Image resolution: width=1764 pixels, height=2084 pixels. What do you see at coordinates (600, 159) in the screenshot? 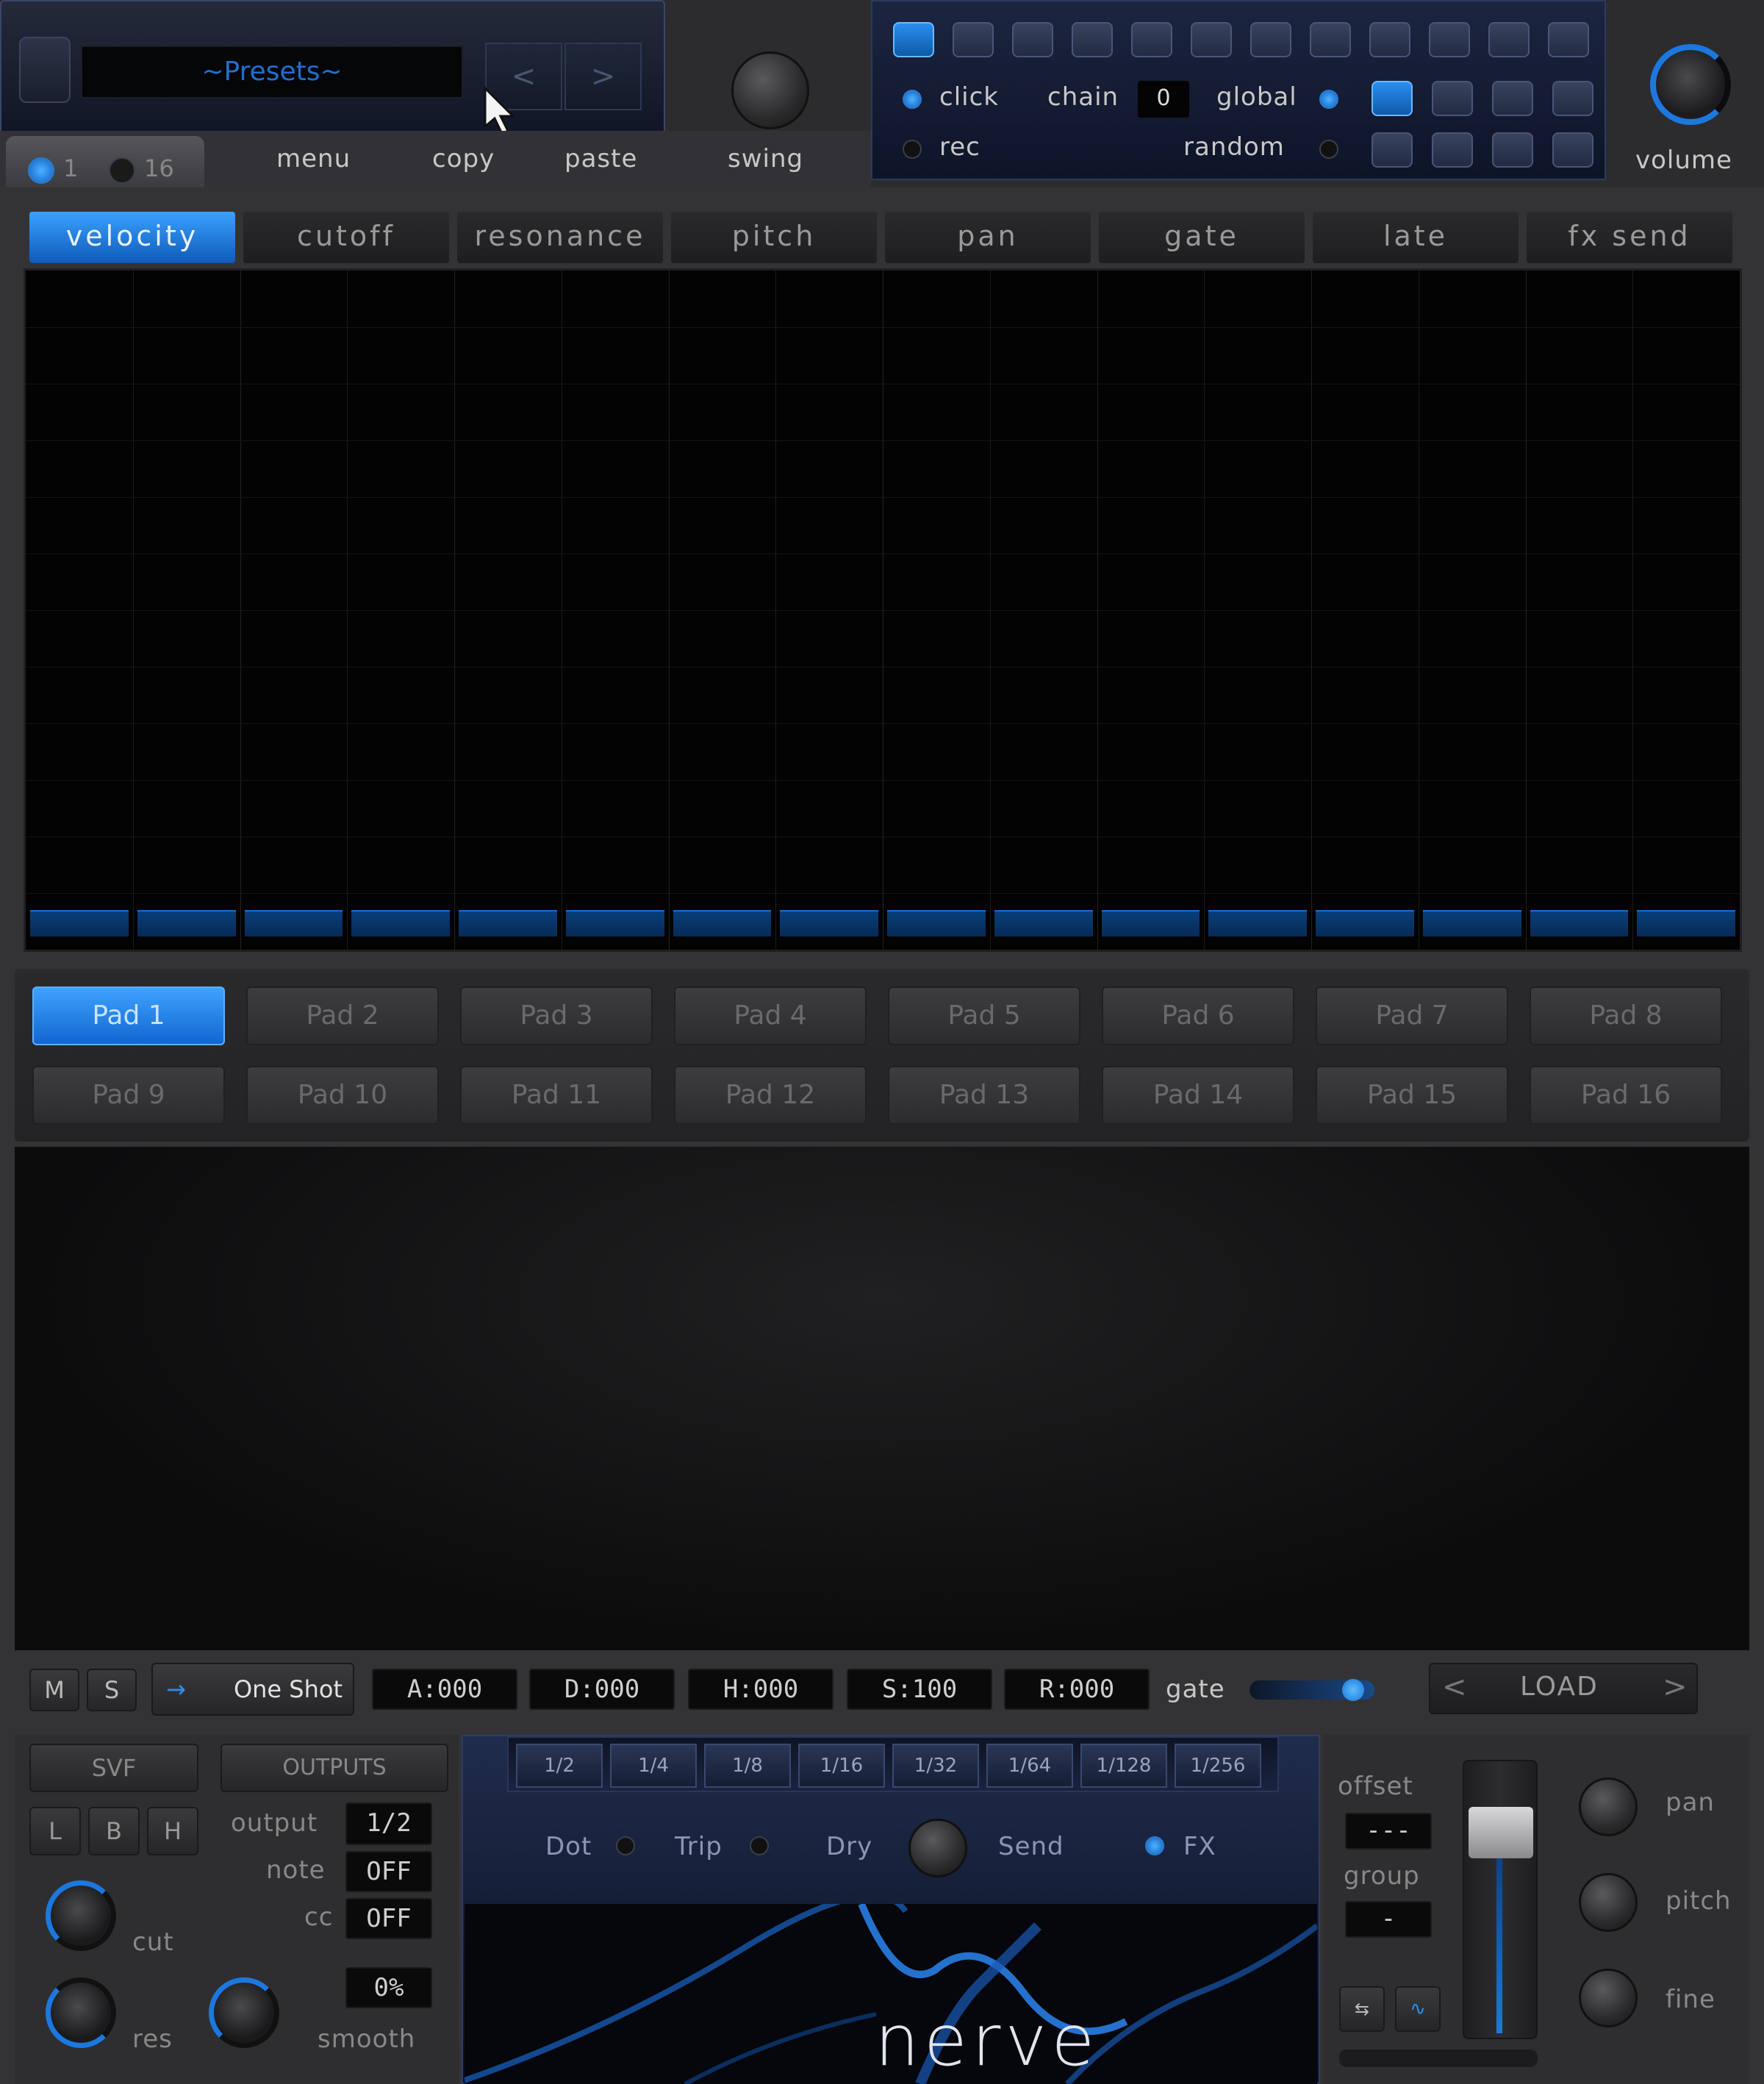
I see `paste-button: paste` at bounding box center [600, 159].